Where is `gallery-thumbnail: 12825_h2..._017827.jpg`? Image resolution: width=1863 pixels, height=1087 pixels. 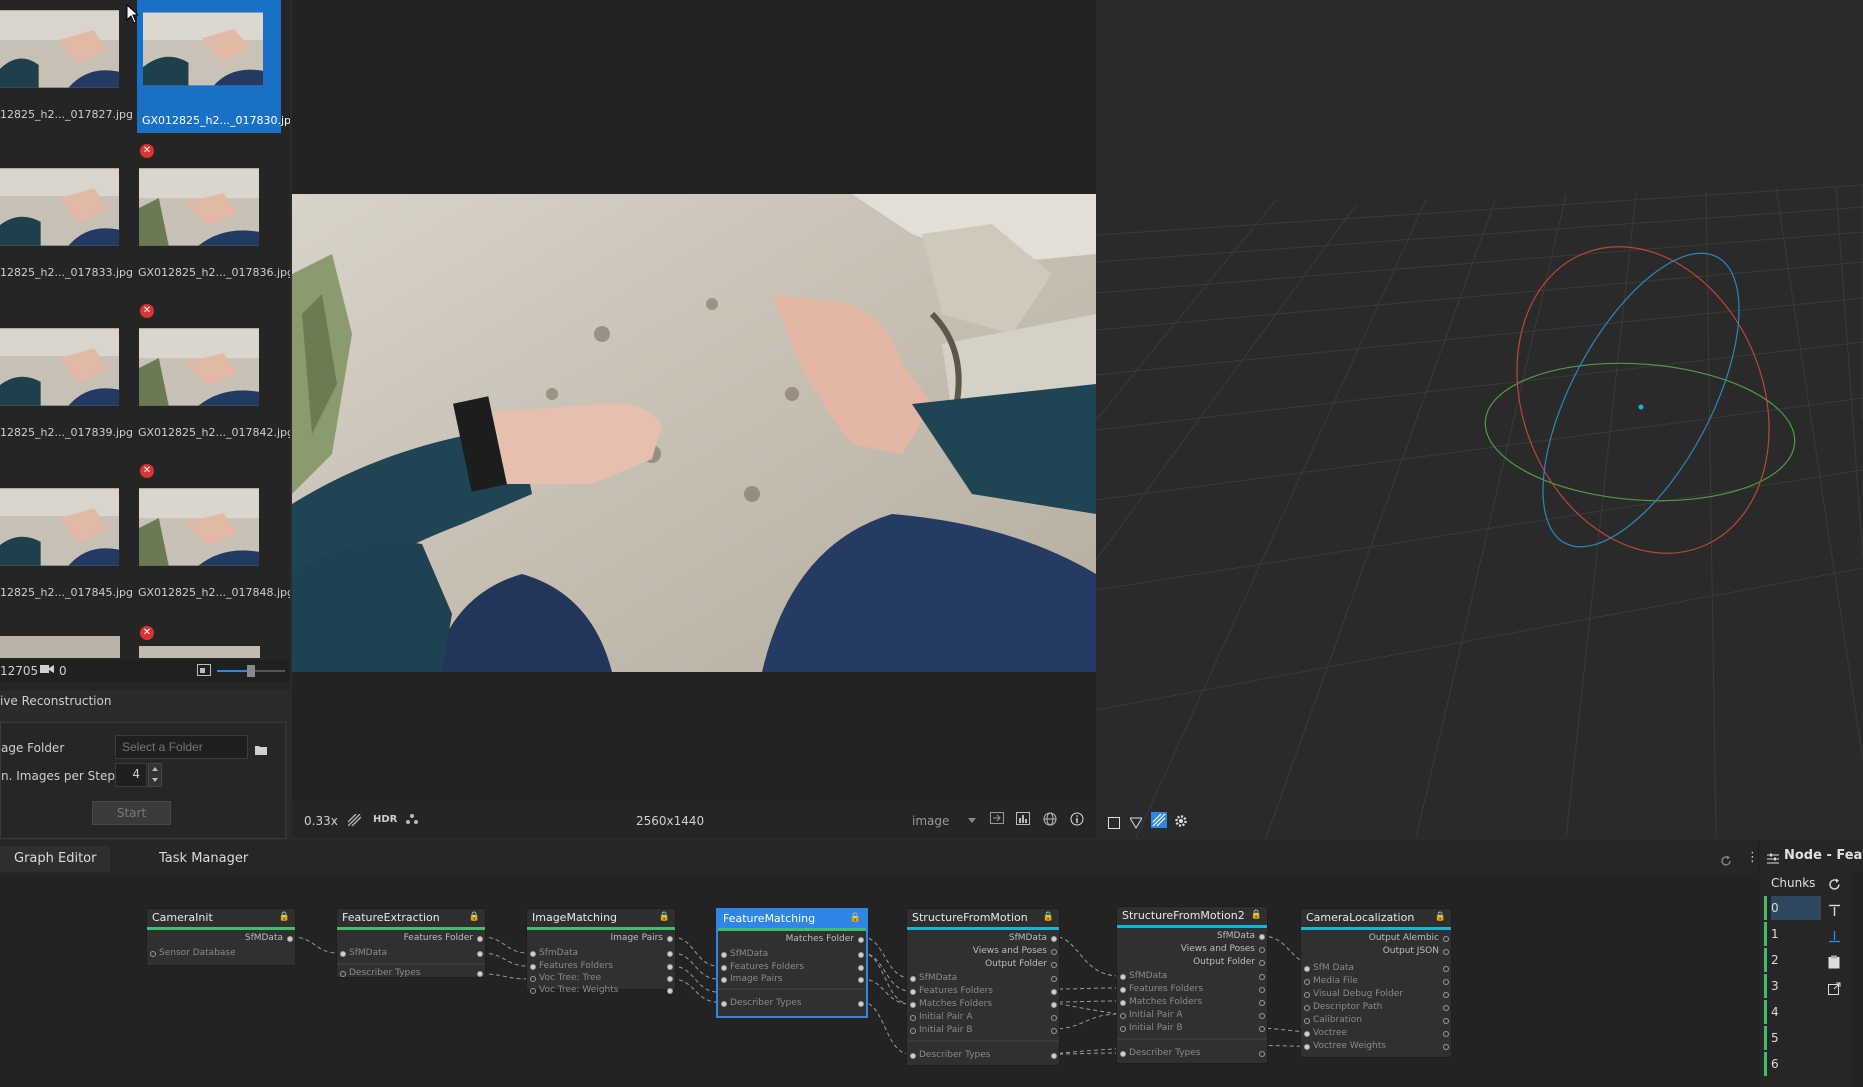 gallery-thumbnail: 12825_h2..._017827.jpg is located at coordinates (72, 77).